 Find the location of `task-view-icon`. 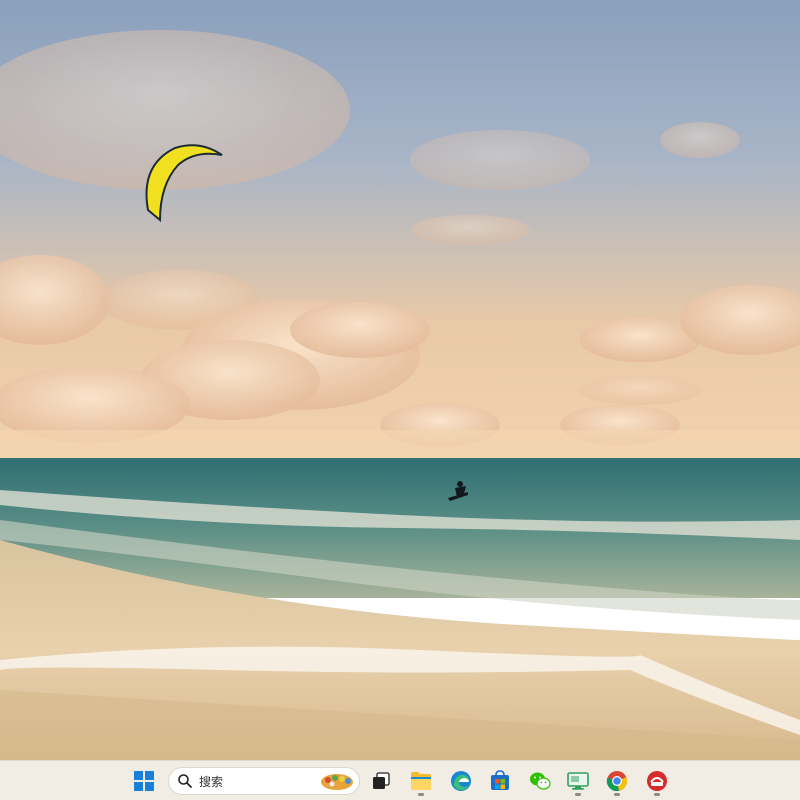

task-view-icon is located at coordinates (381, 780).